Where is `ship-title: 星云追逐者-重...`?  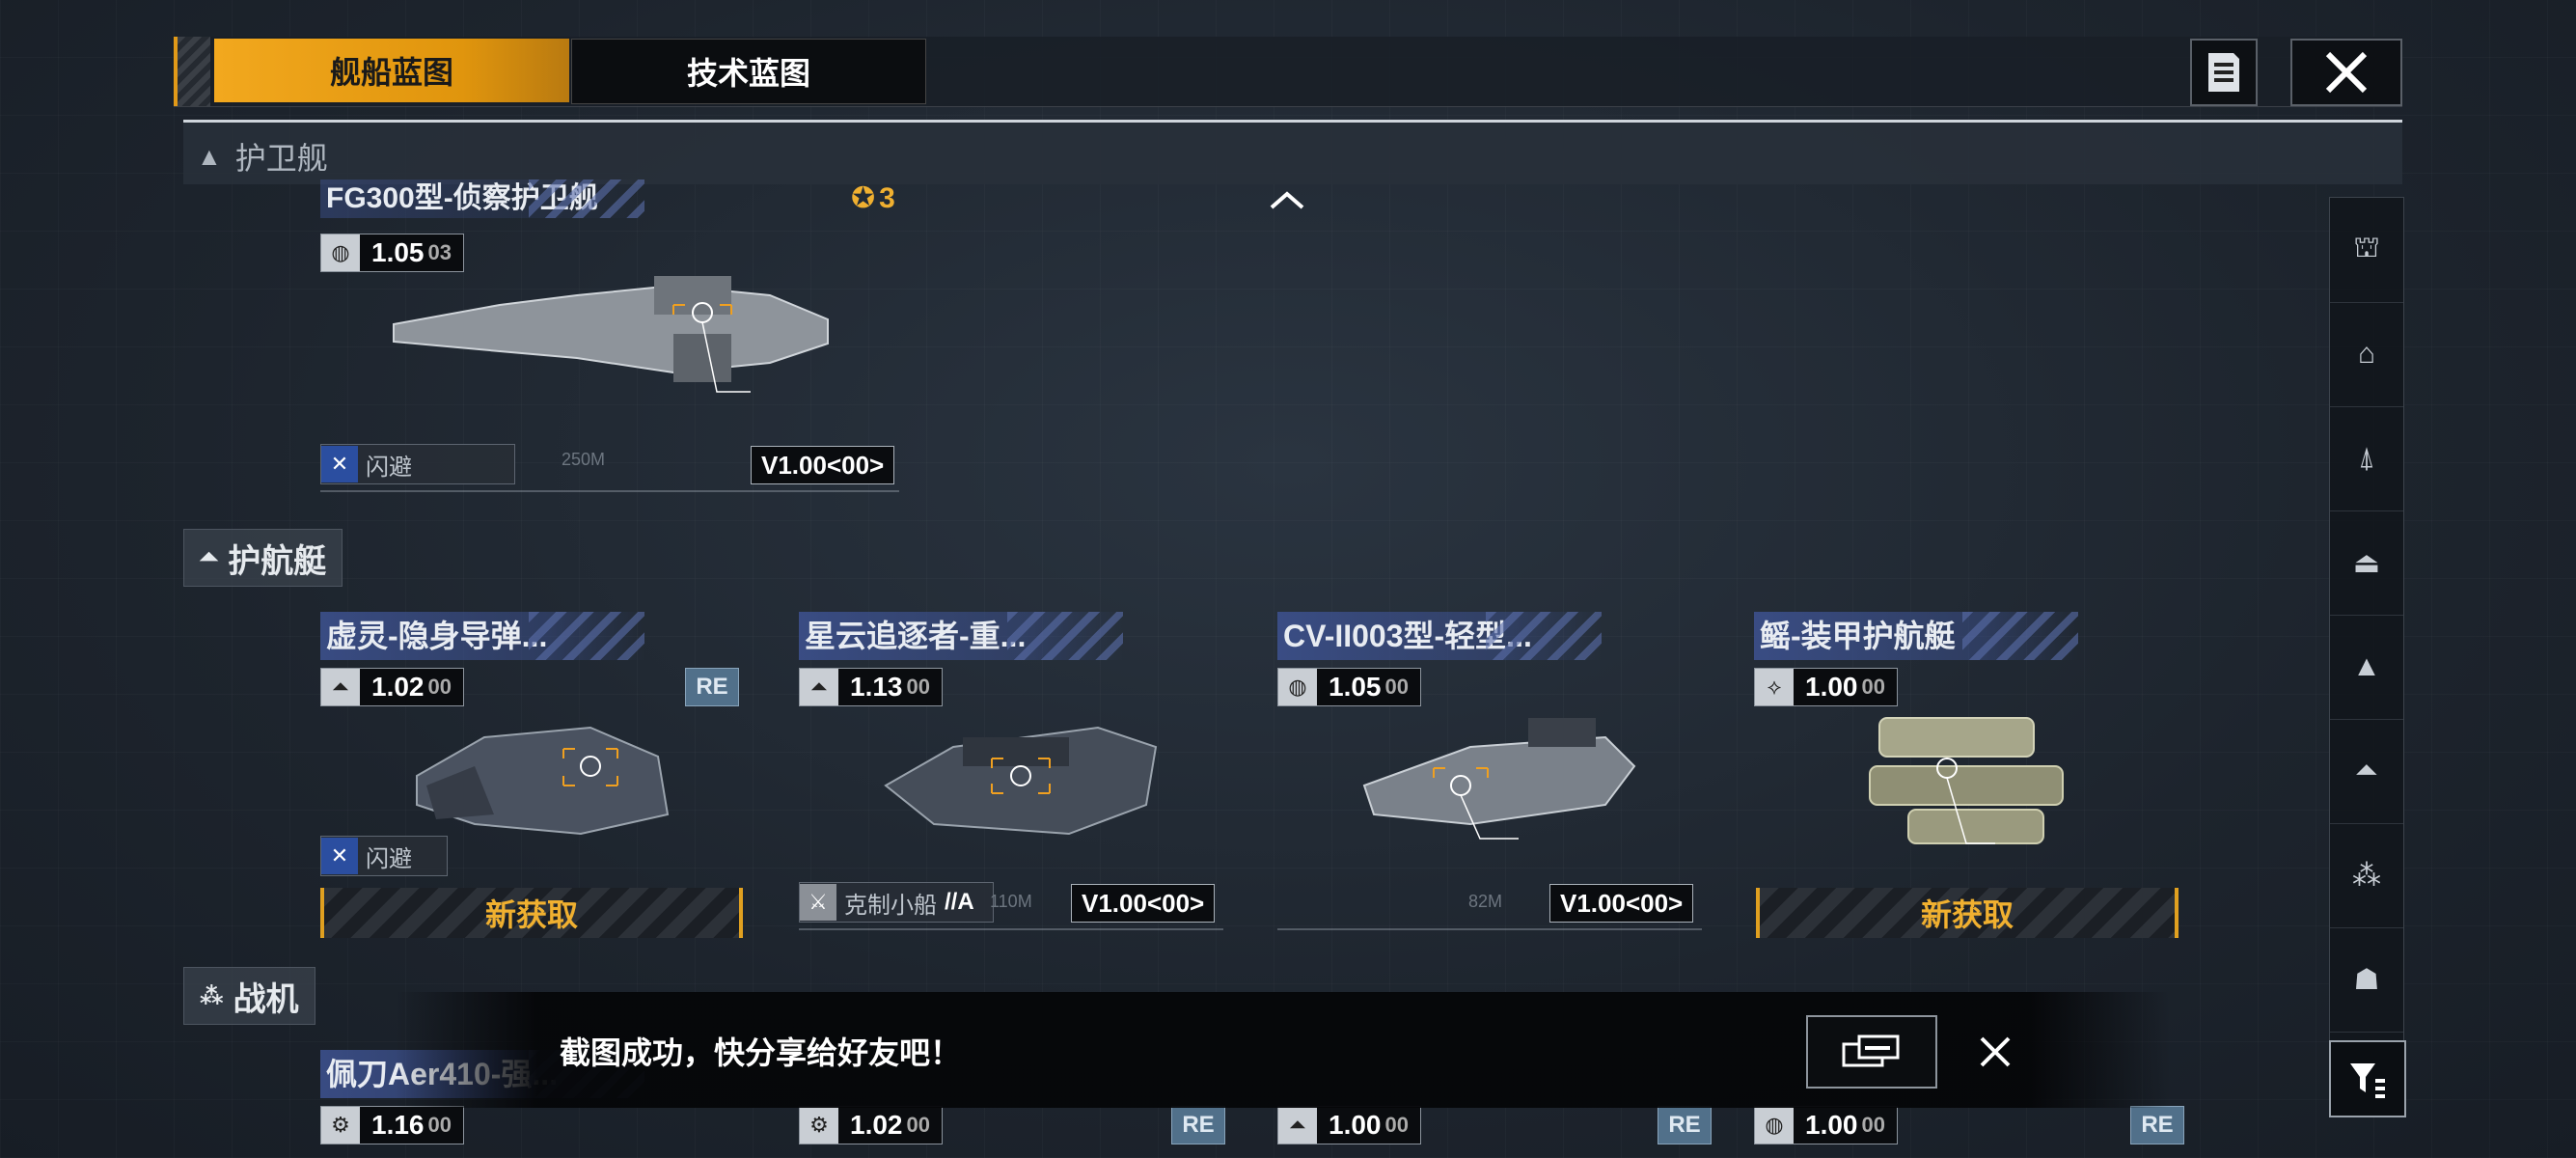 ship-title: 星云追逐者-重... is located at coordinates (961, 636).